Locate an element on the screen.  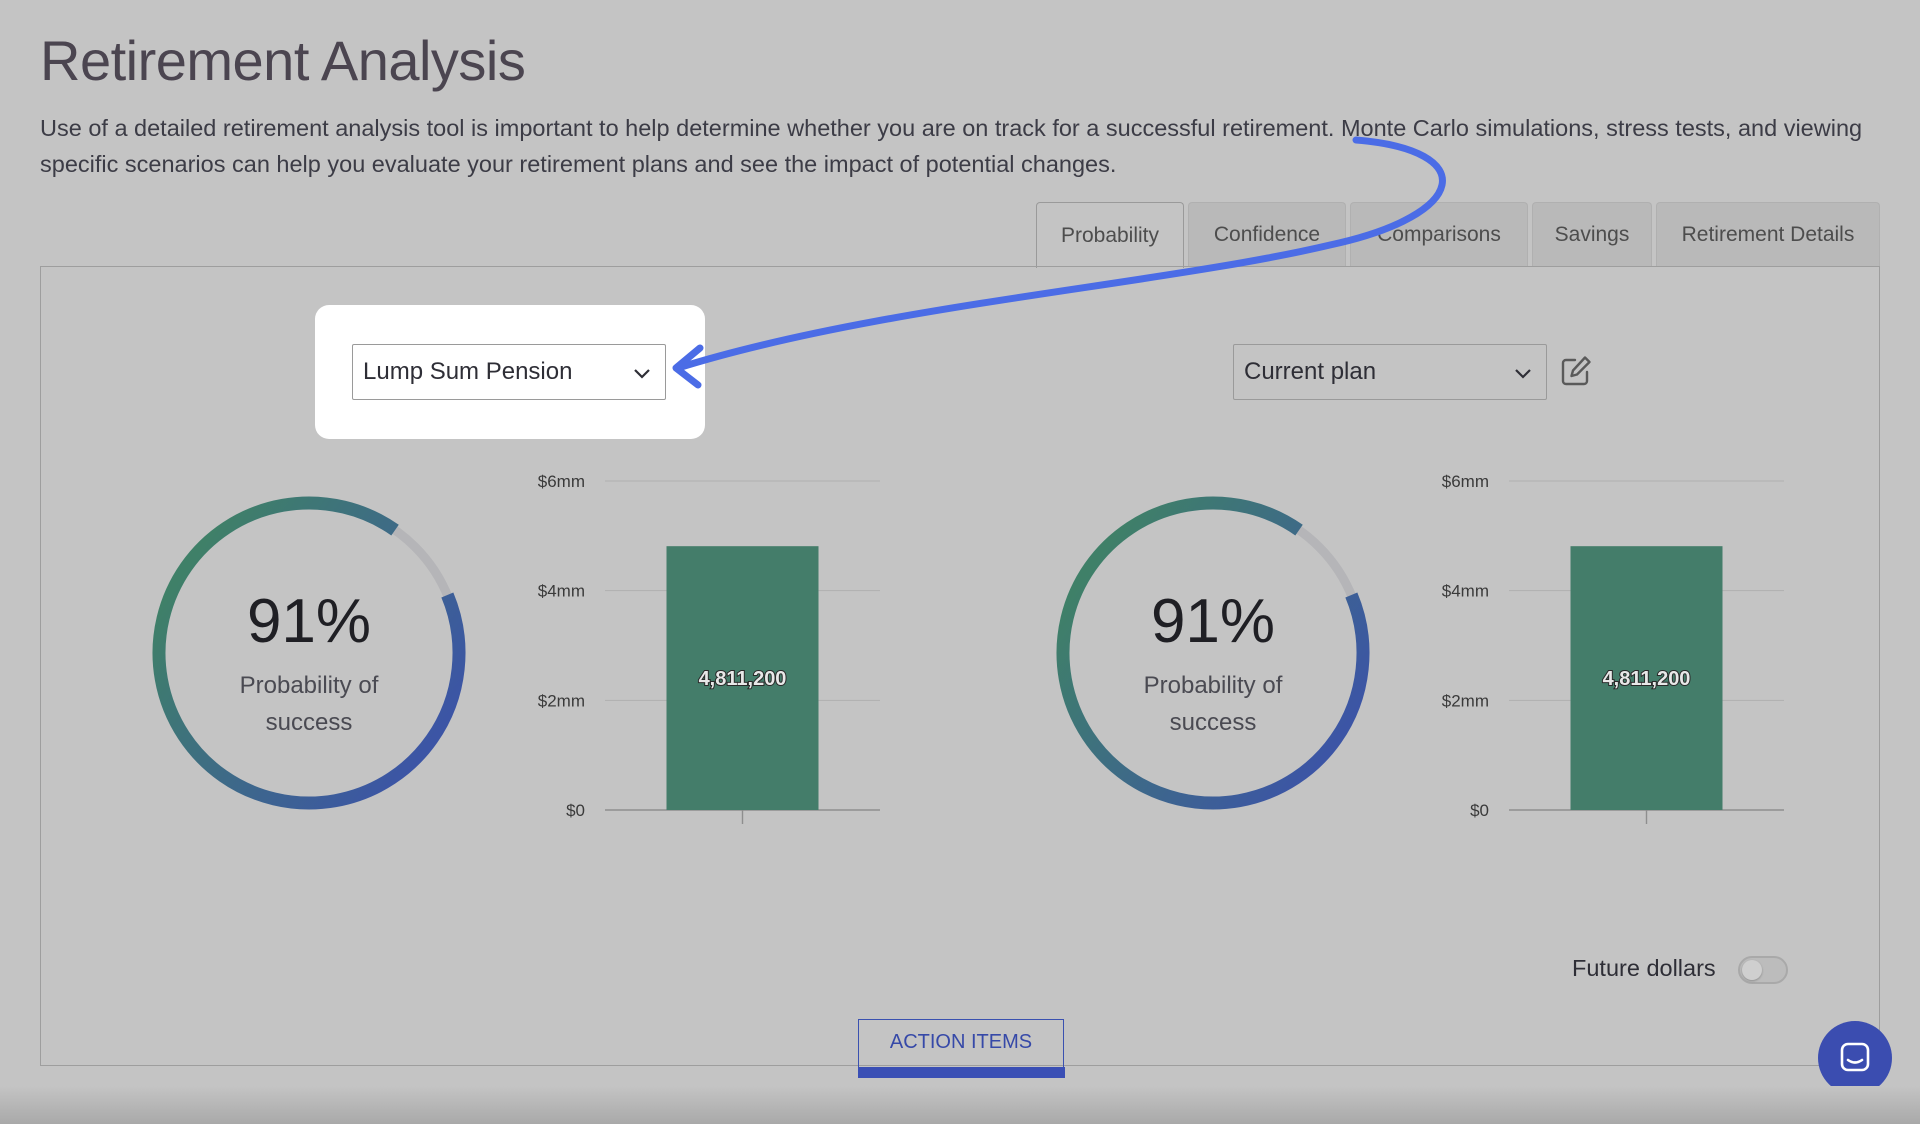
scenario-select-right-value: Current plan is located at coordinates (1310, 371).